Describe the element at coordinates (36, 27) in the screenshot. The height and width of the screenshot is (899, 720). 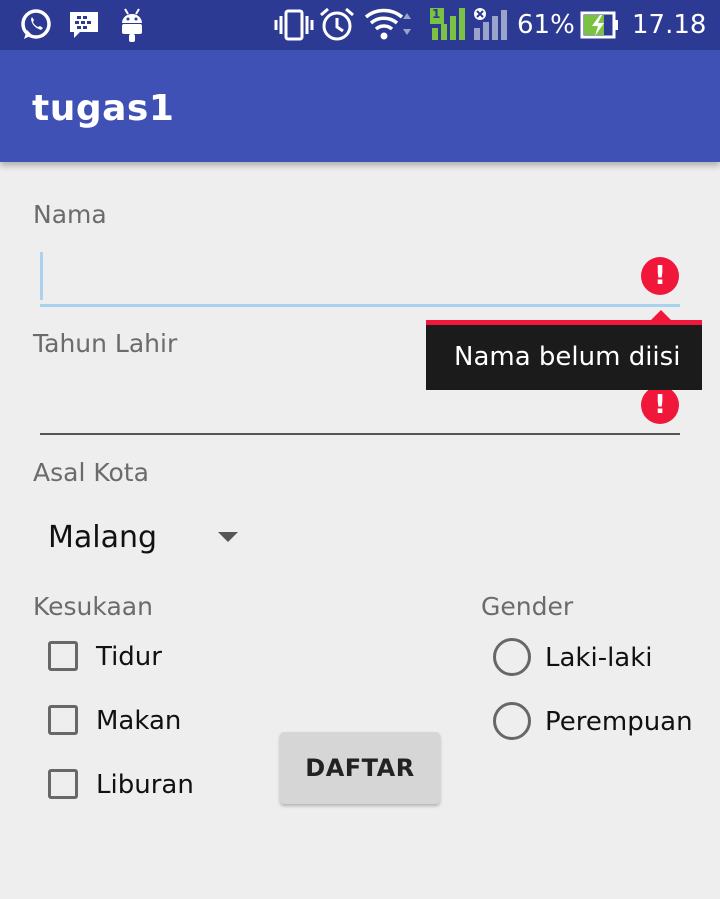
I see `whatsapp-icon` at that location.